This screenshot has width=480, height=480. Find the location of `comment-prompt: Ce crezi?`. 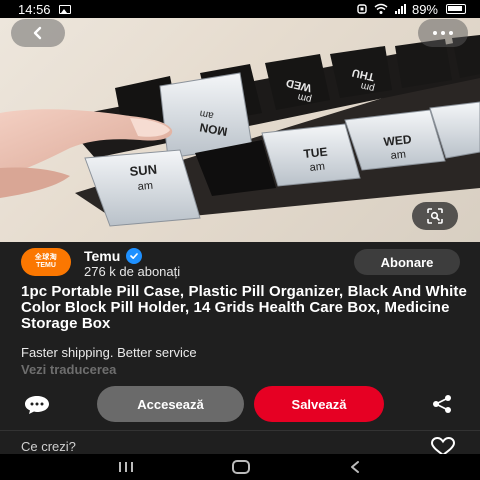

comment-prompt: Ce crezi? is located at coordinates (48, 446).